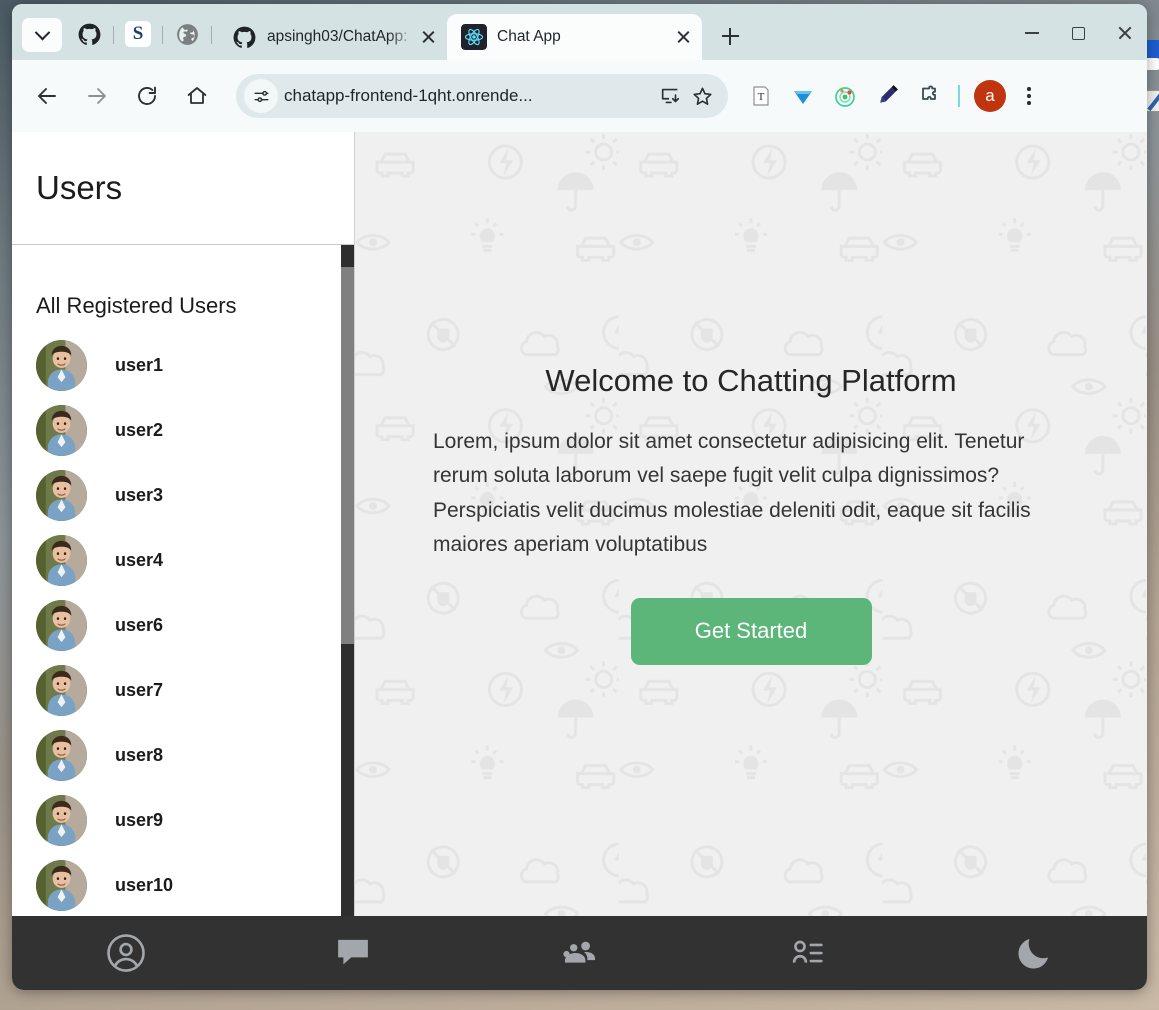 The image size is (1159, 1010). I want to click on reload-icon, so click(147, 95).